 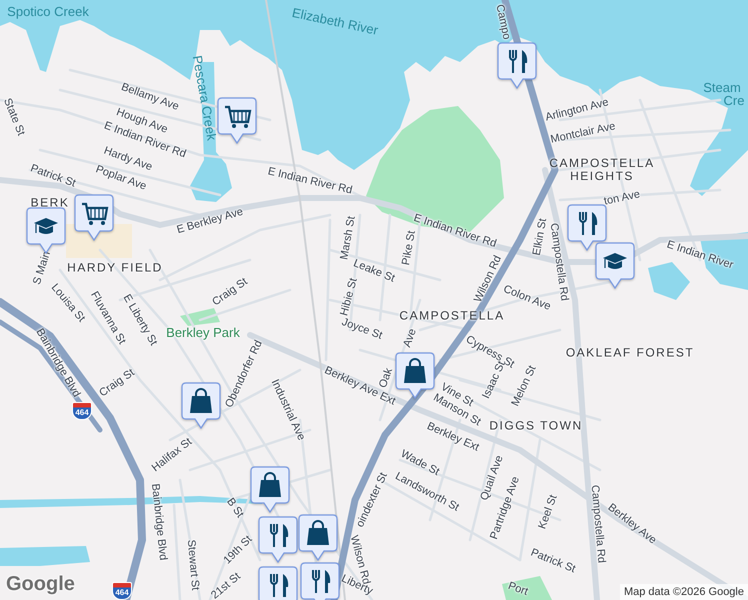 I want to click on street-label: Pike St, so click(x=409, y=248).